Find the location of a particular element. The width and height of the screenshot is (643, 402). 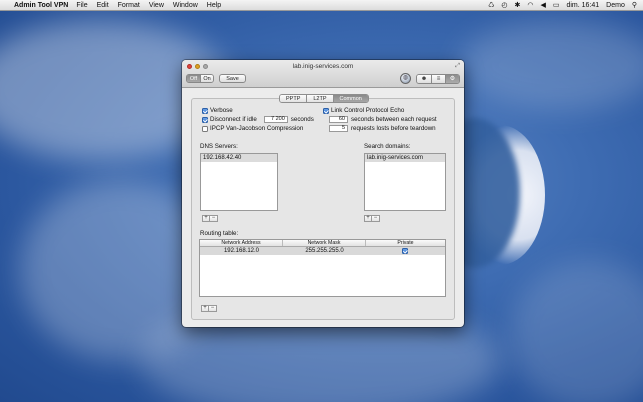

search-domains-label: Search domains: is located at coordinates (387, 146).